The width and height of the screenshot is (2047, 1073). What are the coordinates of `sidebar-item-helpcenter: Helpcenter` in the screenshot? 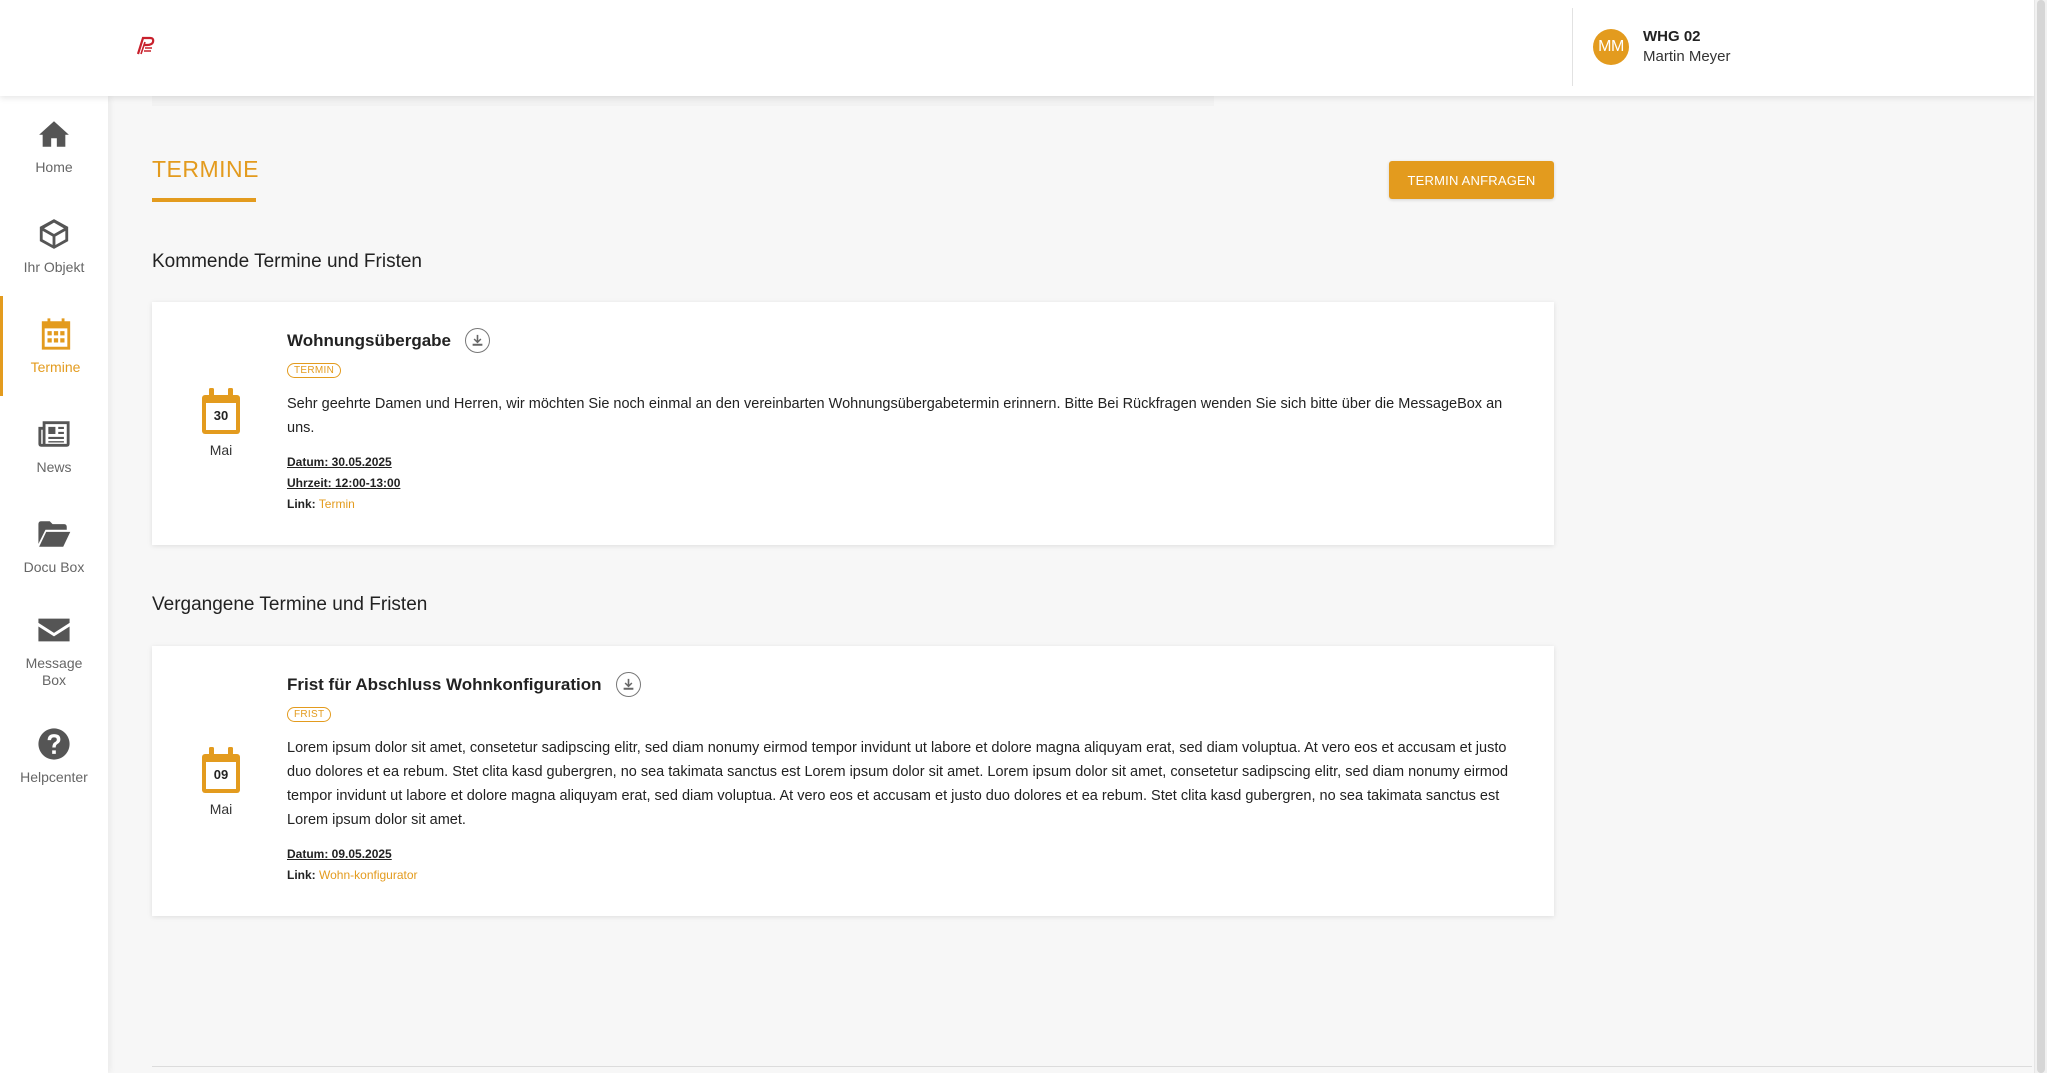 It's located at (54, 756).